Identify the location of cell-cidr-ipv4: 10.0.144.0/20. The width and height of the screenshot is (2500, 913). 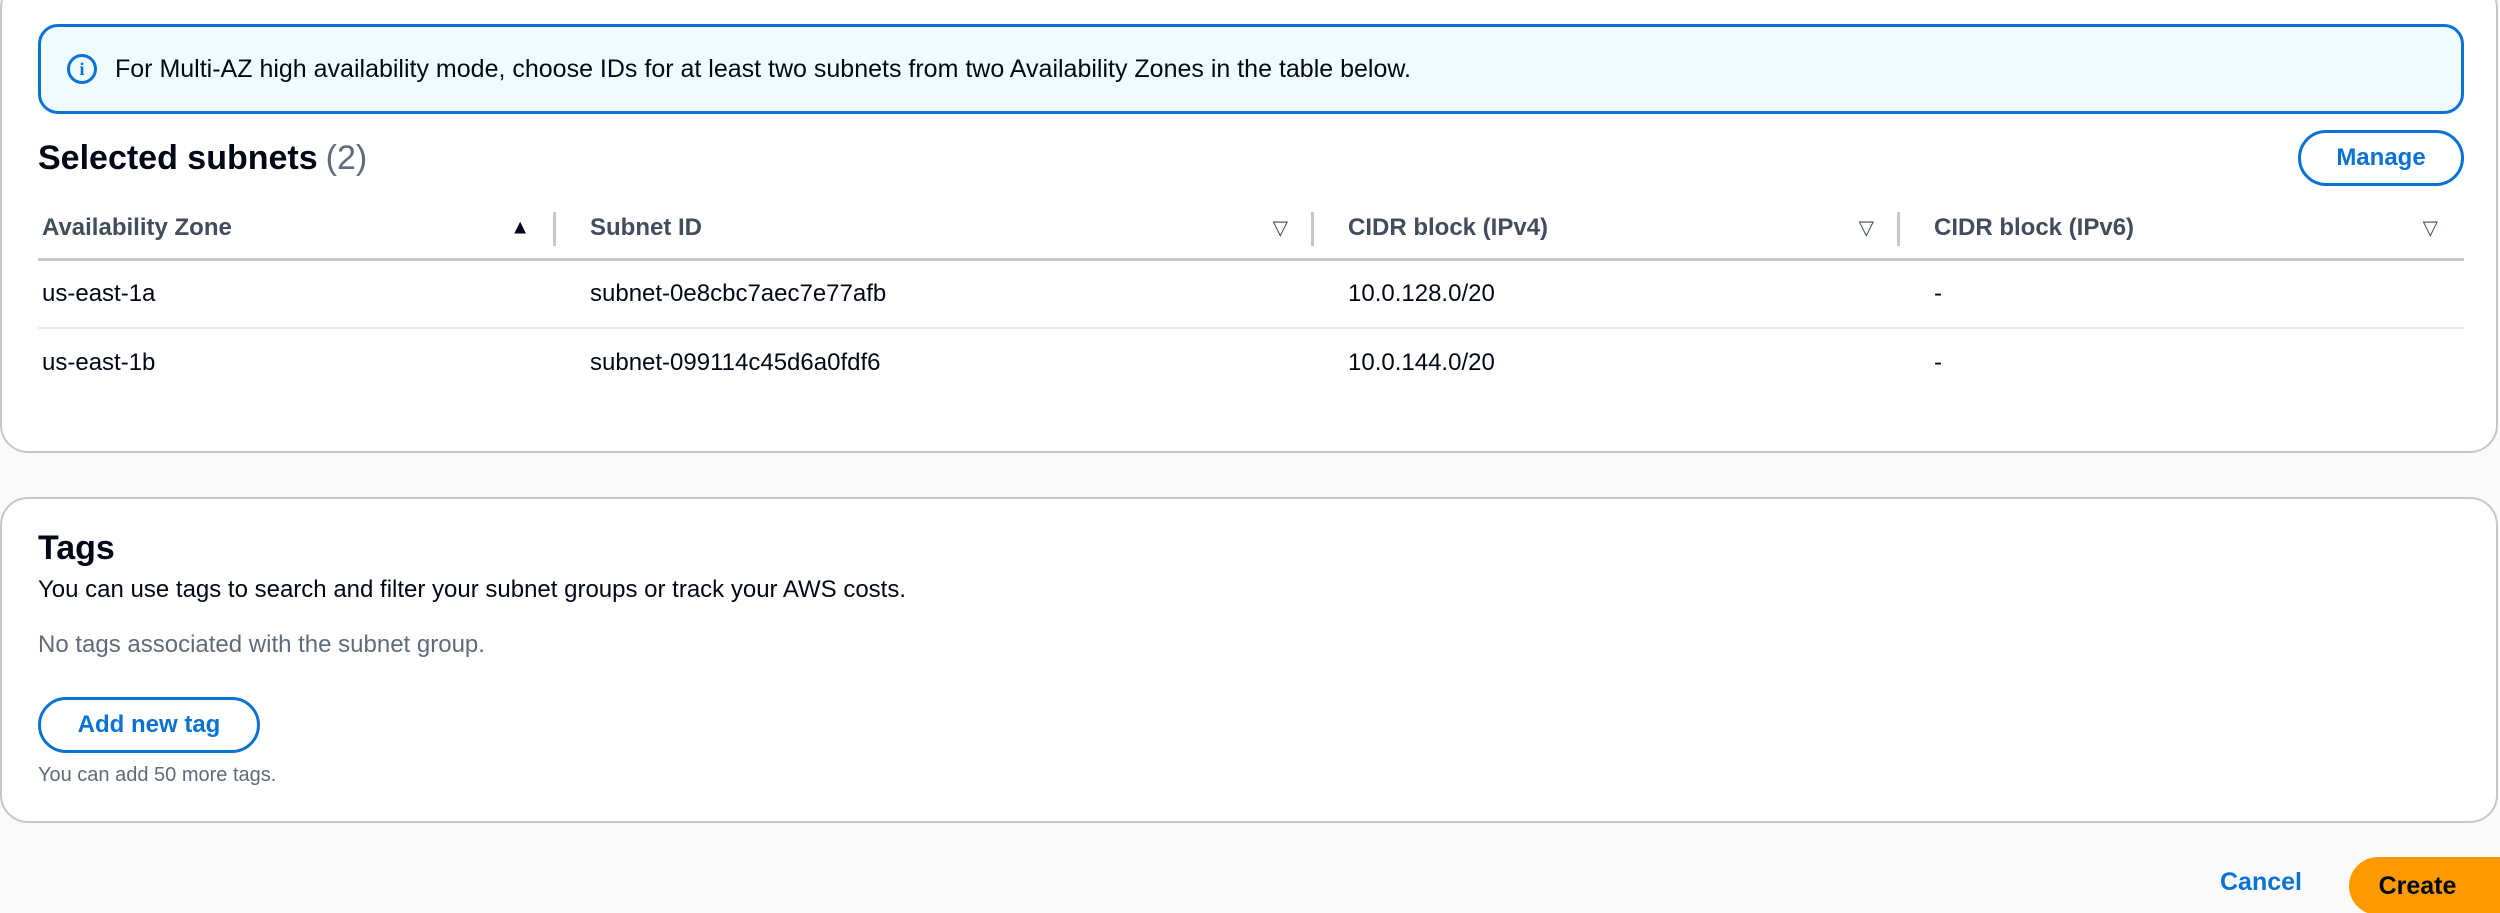
(1421, 362).